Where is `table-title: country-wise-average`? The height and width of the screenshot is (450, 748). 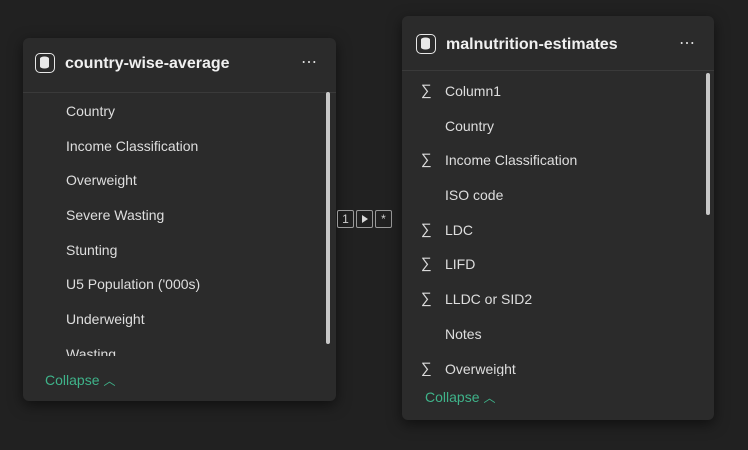 table-title: country-wise-average is located at coordinates (147, 63).